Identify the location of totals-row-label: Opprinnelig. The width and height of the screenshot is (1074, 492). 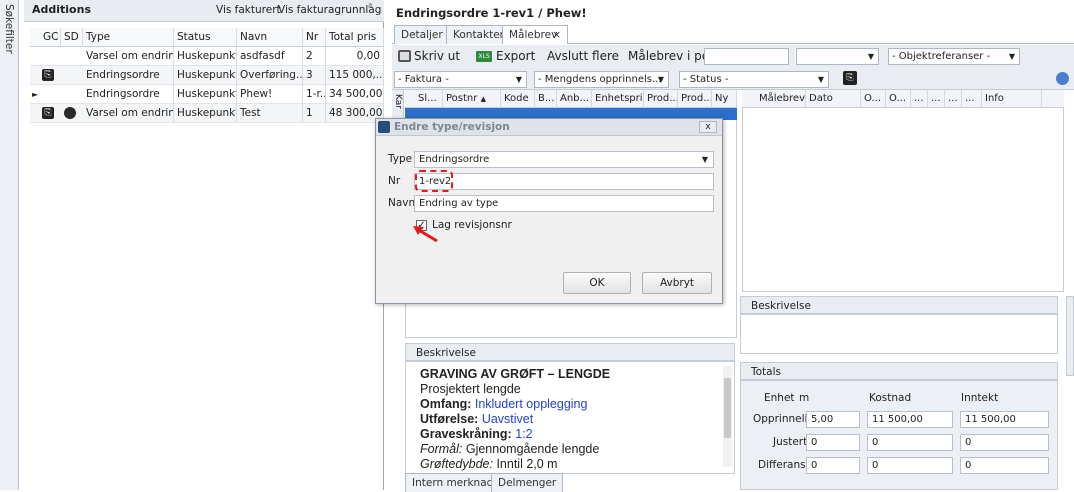
(784, 419).